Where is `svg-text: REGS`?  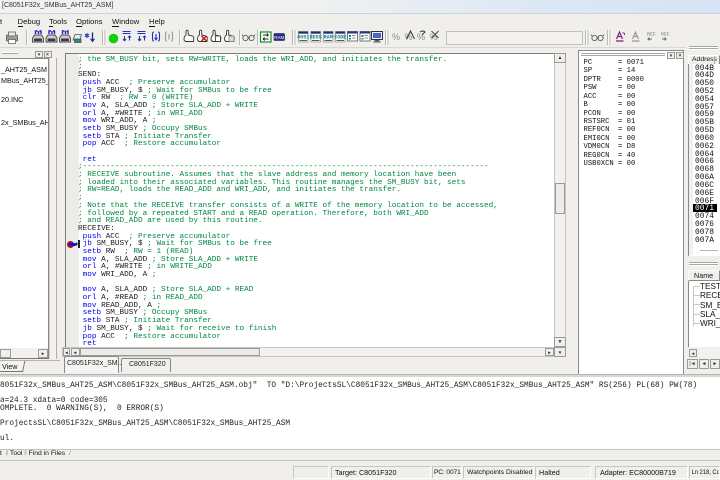
svg-text: REGS is located at coordinates (316, 38).